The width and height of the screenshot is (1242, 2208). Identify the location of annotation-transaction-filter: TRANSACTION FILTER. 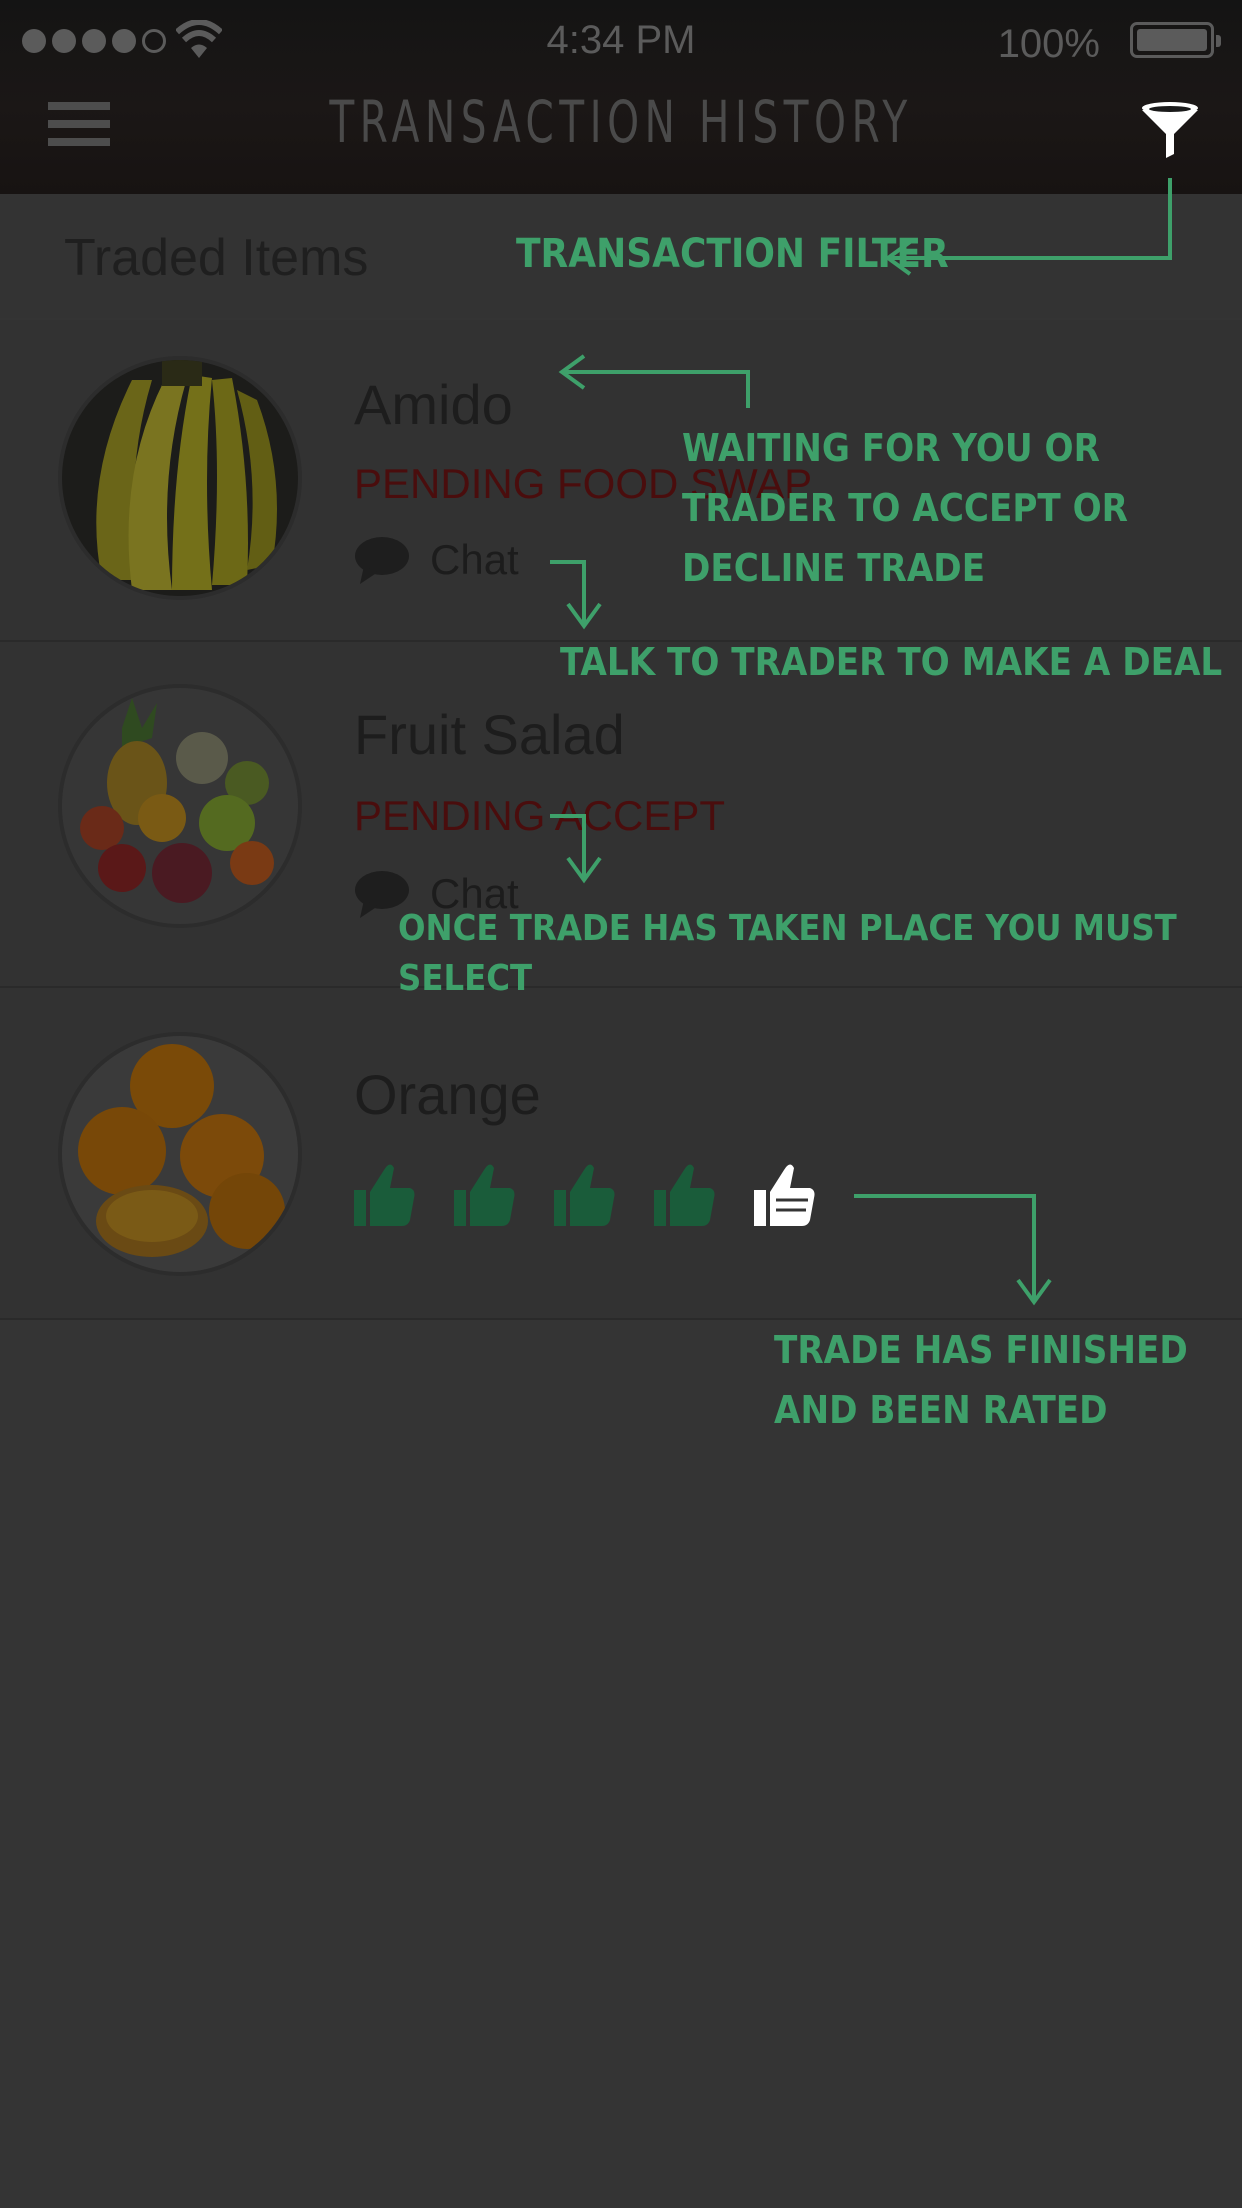
(732, 254).